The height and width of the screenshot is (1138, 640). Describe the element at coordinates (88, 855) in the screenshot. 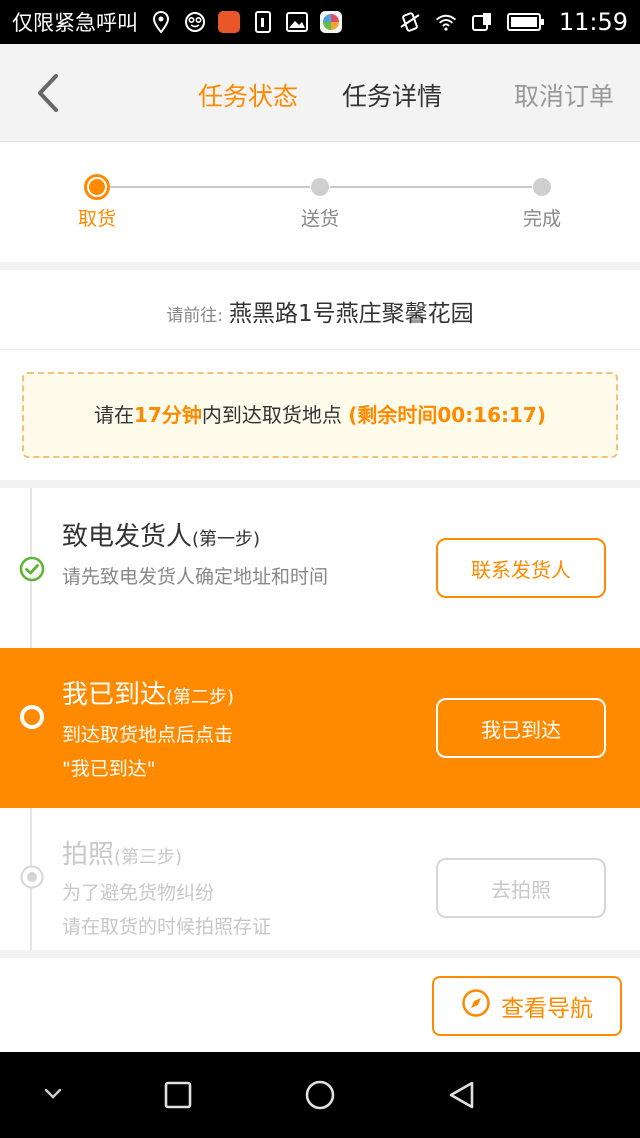

I see `step-title-text: 拍照` at that location.